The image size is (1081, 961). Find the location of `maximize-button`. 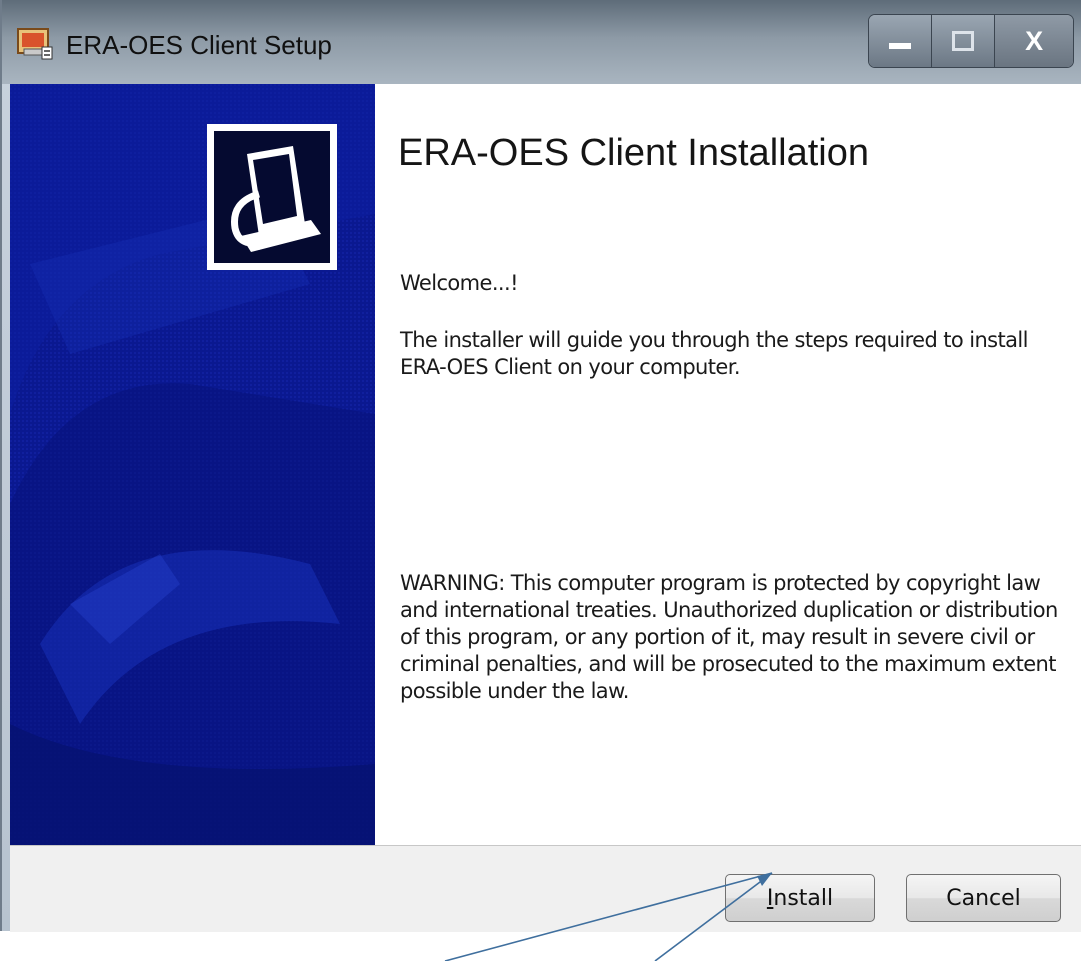

maximize-button is located at coordinates (964, 41).